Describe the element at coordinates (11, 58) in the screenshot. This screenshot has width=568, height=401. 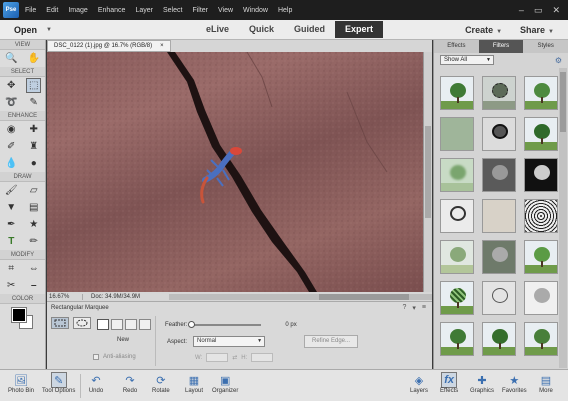
I see `zoom-tool-icon: 🔍` at that location.